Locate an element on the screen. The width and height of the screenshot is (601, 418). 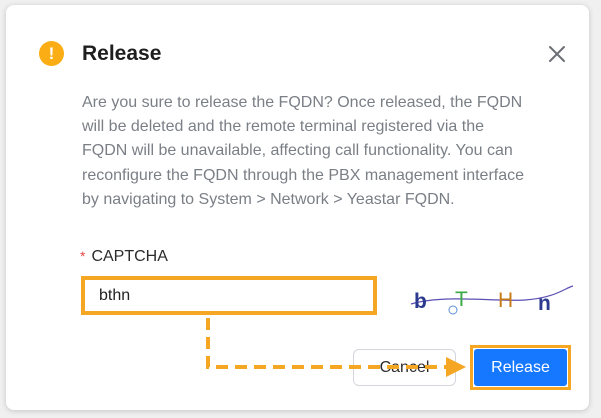
captcha-input is located at coordinates (229, 295).